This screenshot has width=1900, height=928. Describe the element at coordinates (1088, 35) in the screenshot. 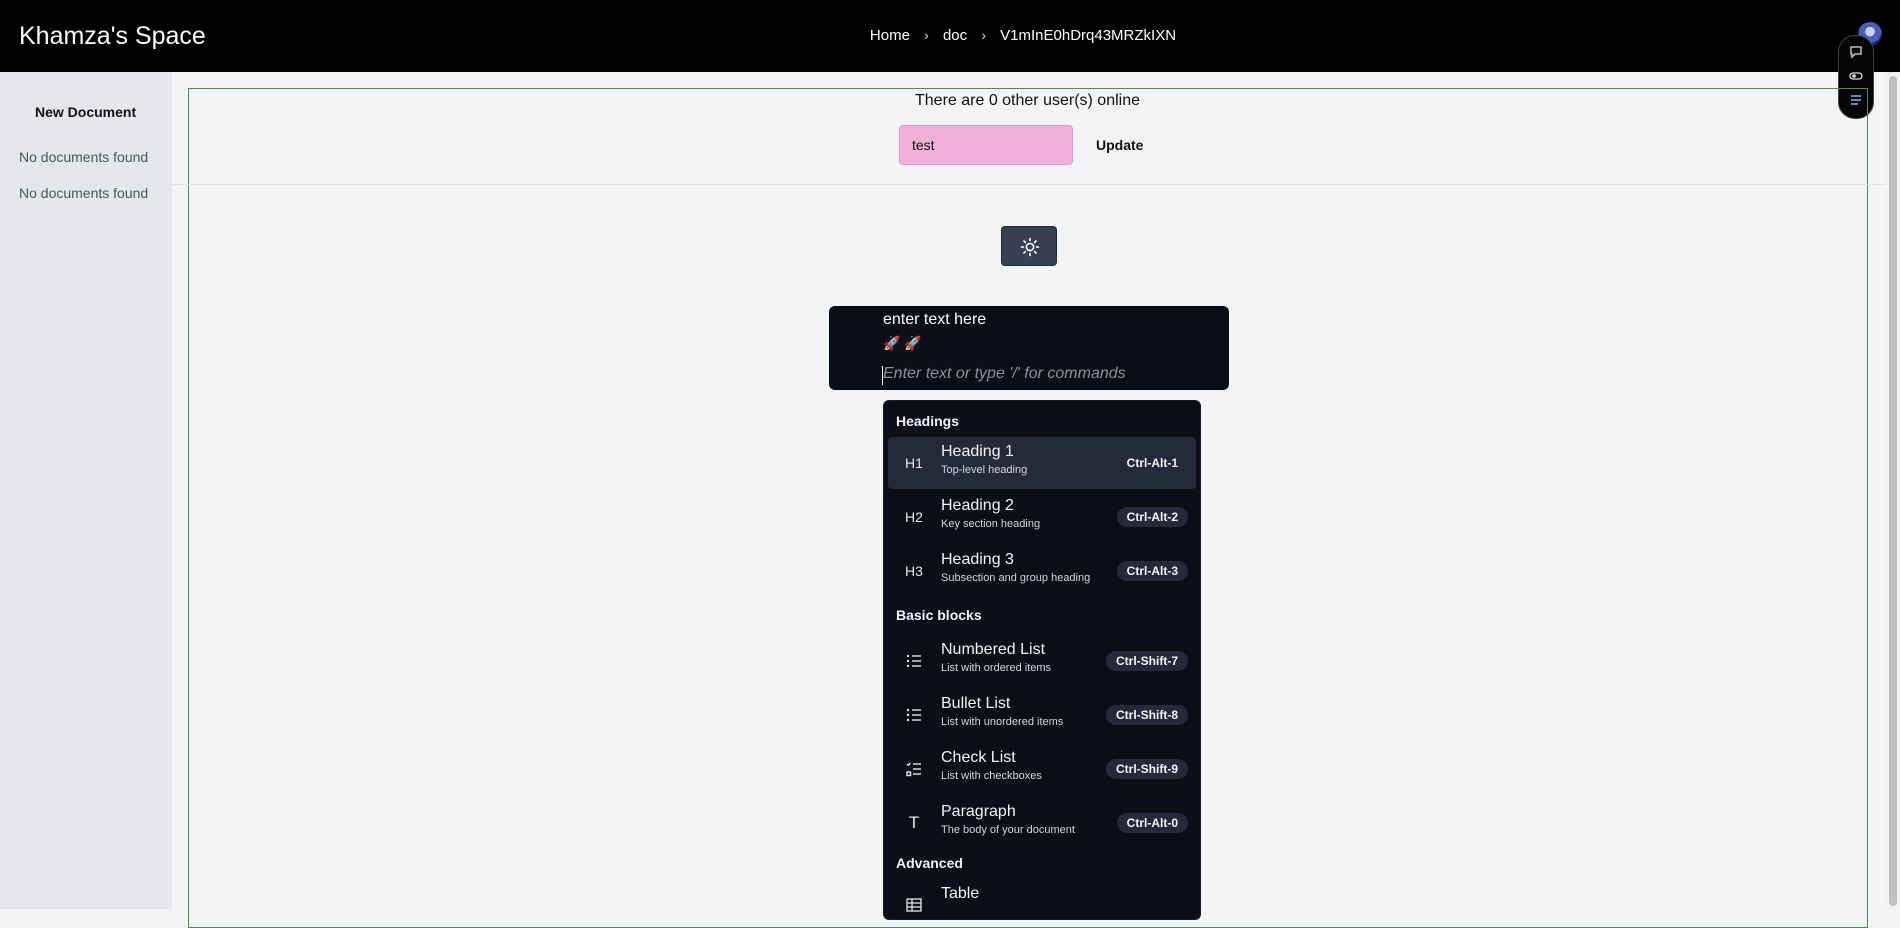

I see `breadcrumb-current: V1mInE0hDrq43MRZkIXN` at that location.